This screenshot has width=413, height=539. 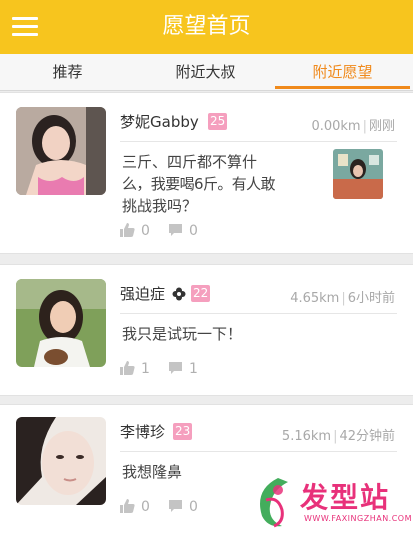 I want to click on age-badge: 23, so click(x=183, y=431).